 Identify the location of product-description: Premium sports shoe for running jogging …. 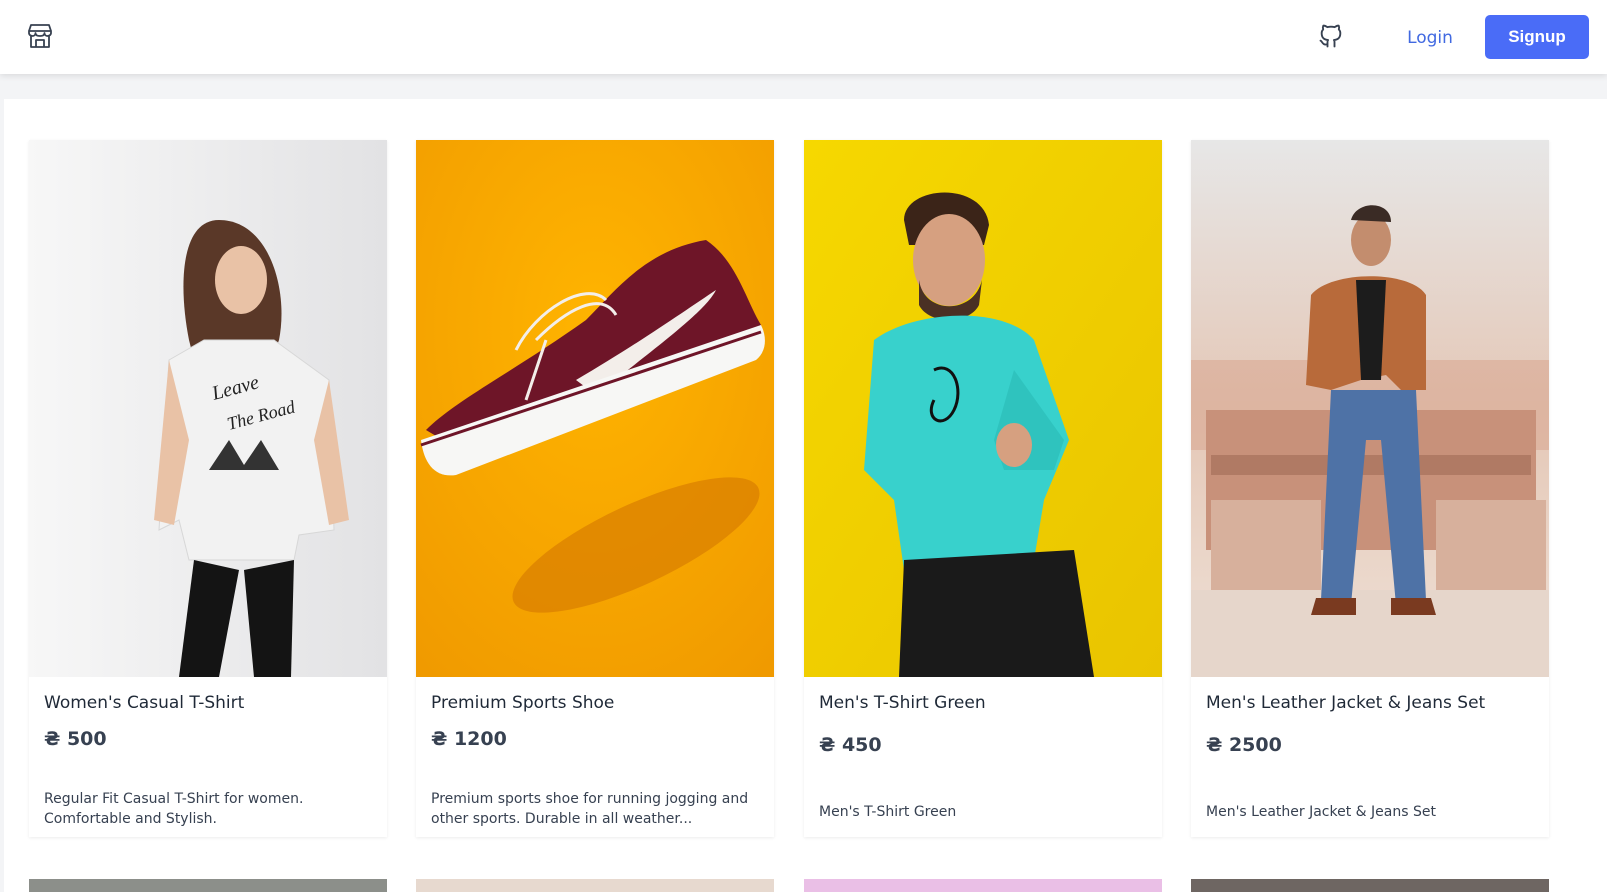
(590, 809).